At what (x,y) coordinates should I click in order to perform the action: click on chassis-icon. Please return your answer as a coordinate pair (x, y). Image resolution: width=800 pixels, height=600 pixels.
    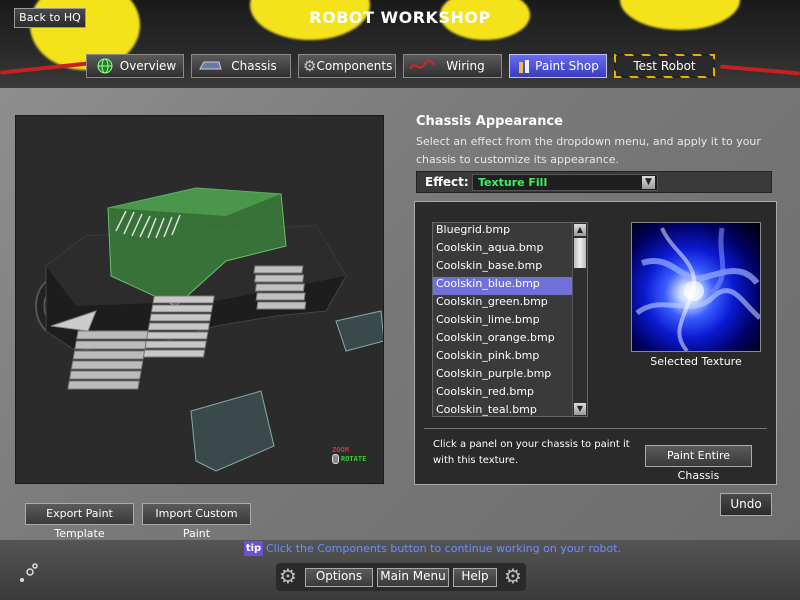
    Looking at the image, I should click on (210, 66).